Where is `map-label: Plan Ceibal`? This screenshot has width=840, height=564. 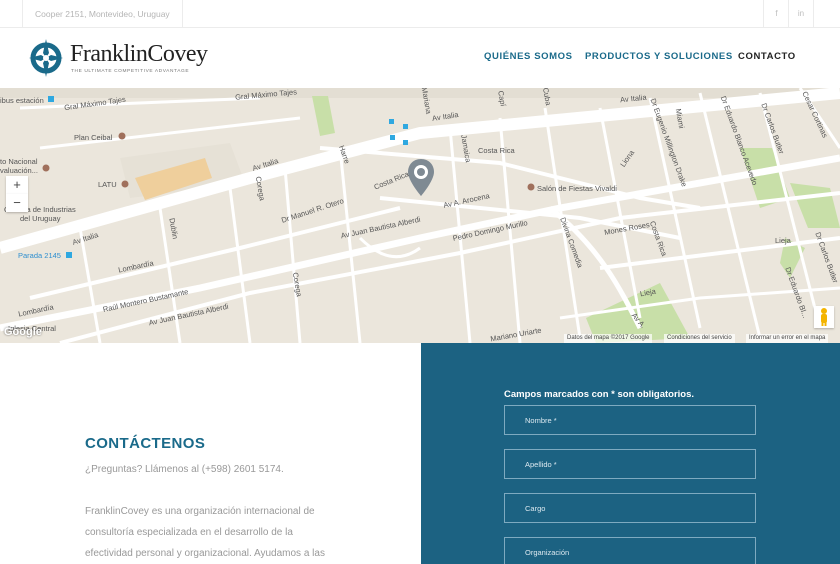 map-label: Plan Ceibal is located at coordinates (93, 137).